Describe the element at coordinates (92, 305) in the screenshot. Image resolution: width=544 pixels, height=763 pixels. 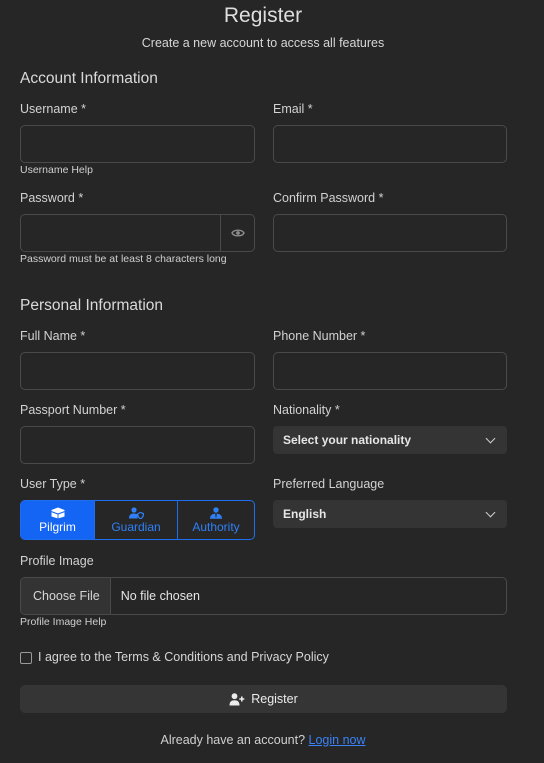
I see `personal-section-heading: Personal Information` at that location.